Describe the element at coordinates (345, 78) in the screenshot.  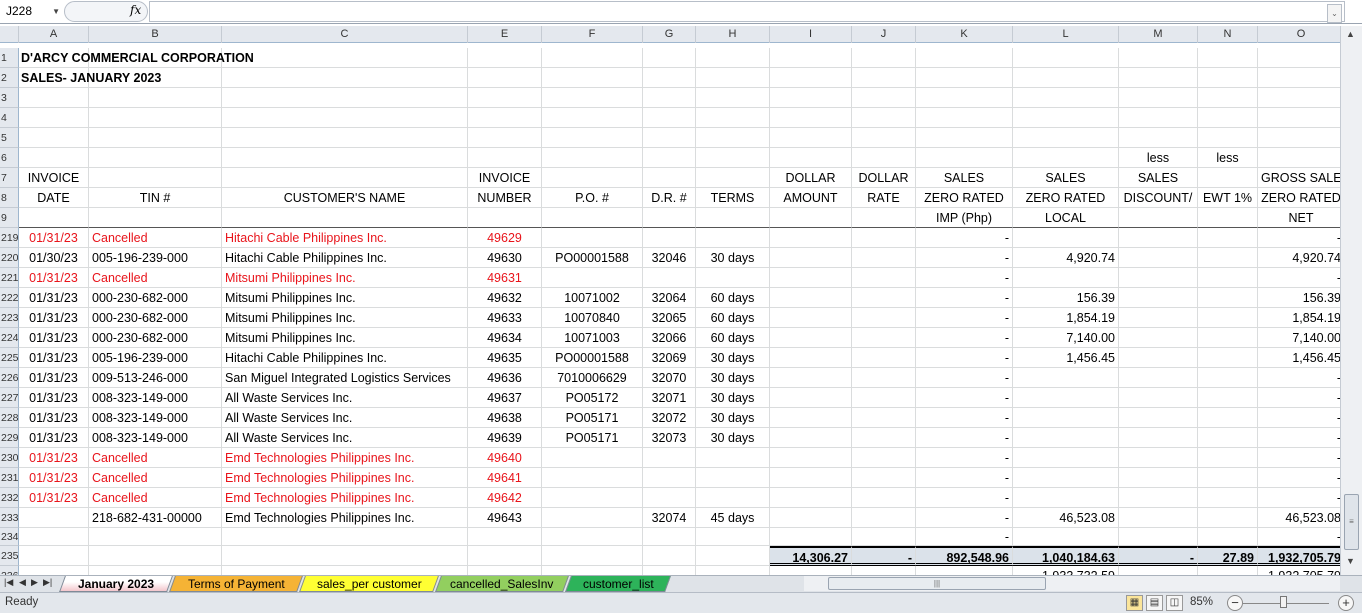
I see `cell-C2` at that location.